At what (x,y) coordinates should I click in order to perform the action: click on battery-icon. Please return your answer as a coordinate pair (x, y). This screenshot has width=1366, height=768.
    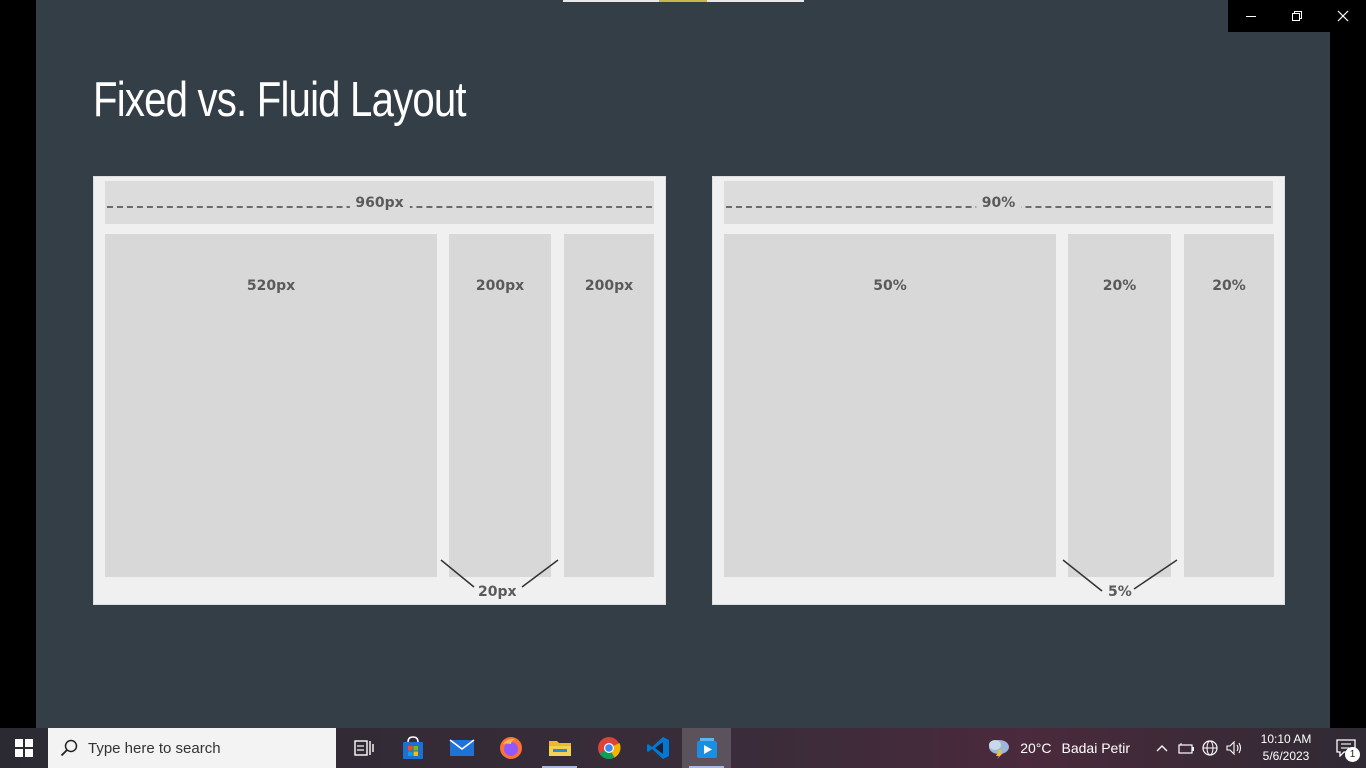
    Looking at the image, I should click on (1186, 748).